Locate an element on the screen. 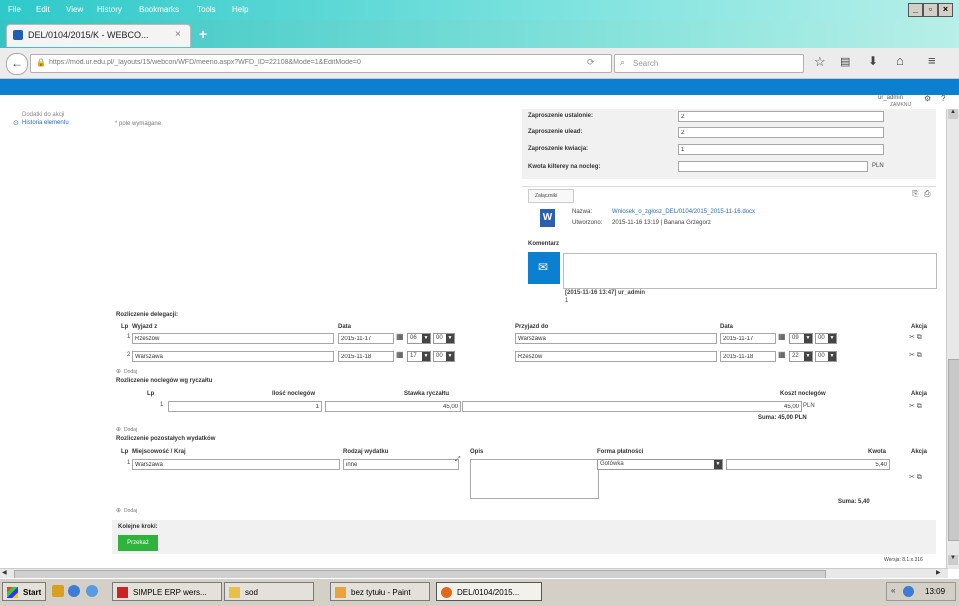 The height and width of the screenshot is (606, 959). scroll-up-icon: ▲ is located at coordinates (953, 114).